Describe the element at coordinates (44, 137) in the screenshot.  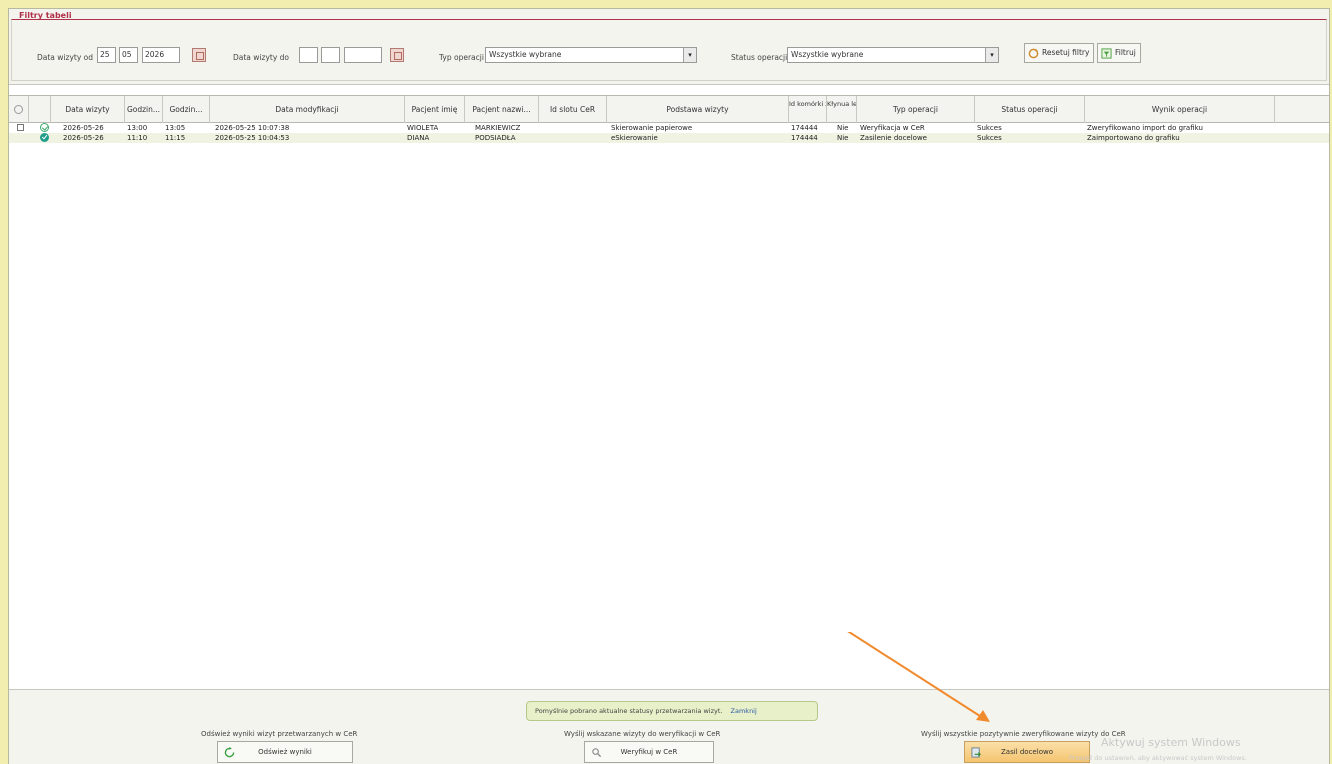
I see `check-circle-filled-icon` at that location.